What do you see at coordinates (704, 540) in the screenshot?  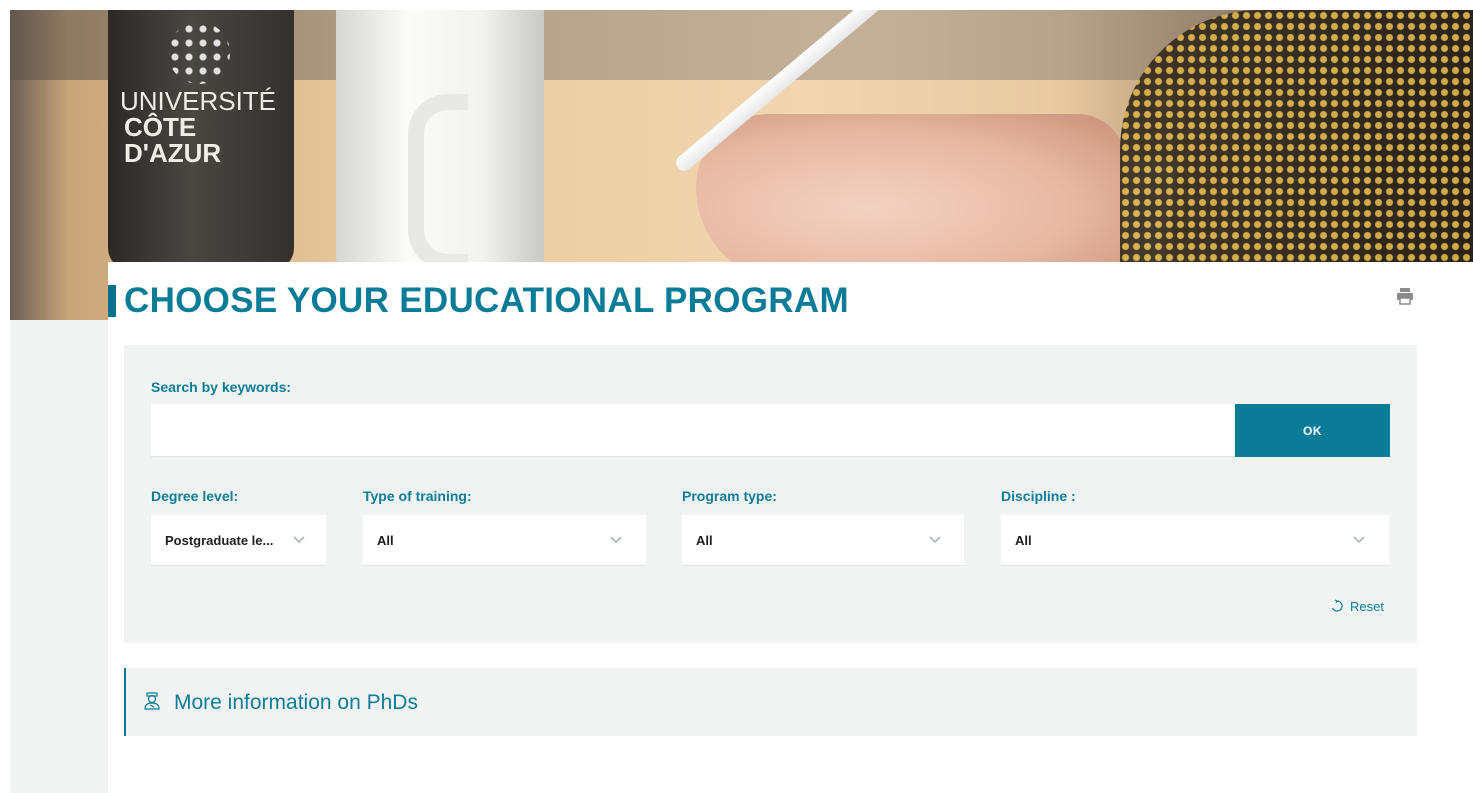 I see `program-type-value: All` at bounding box center [704, 540].